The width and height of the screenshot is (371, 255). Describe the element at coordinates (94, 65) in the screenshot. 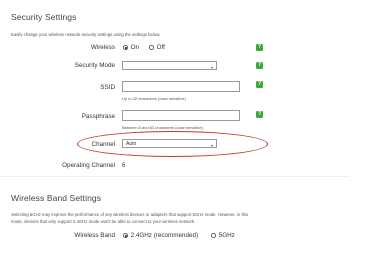

I see `security-mode-label: Security Mode` at that location.